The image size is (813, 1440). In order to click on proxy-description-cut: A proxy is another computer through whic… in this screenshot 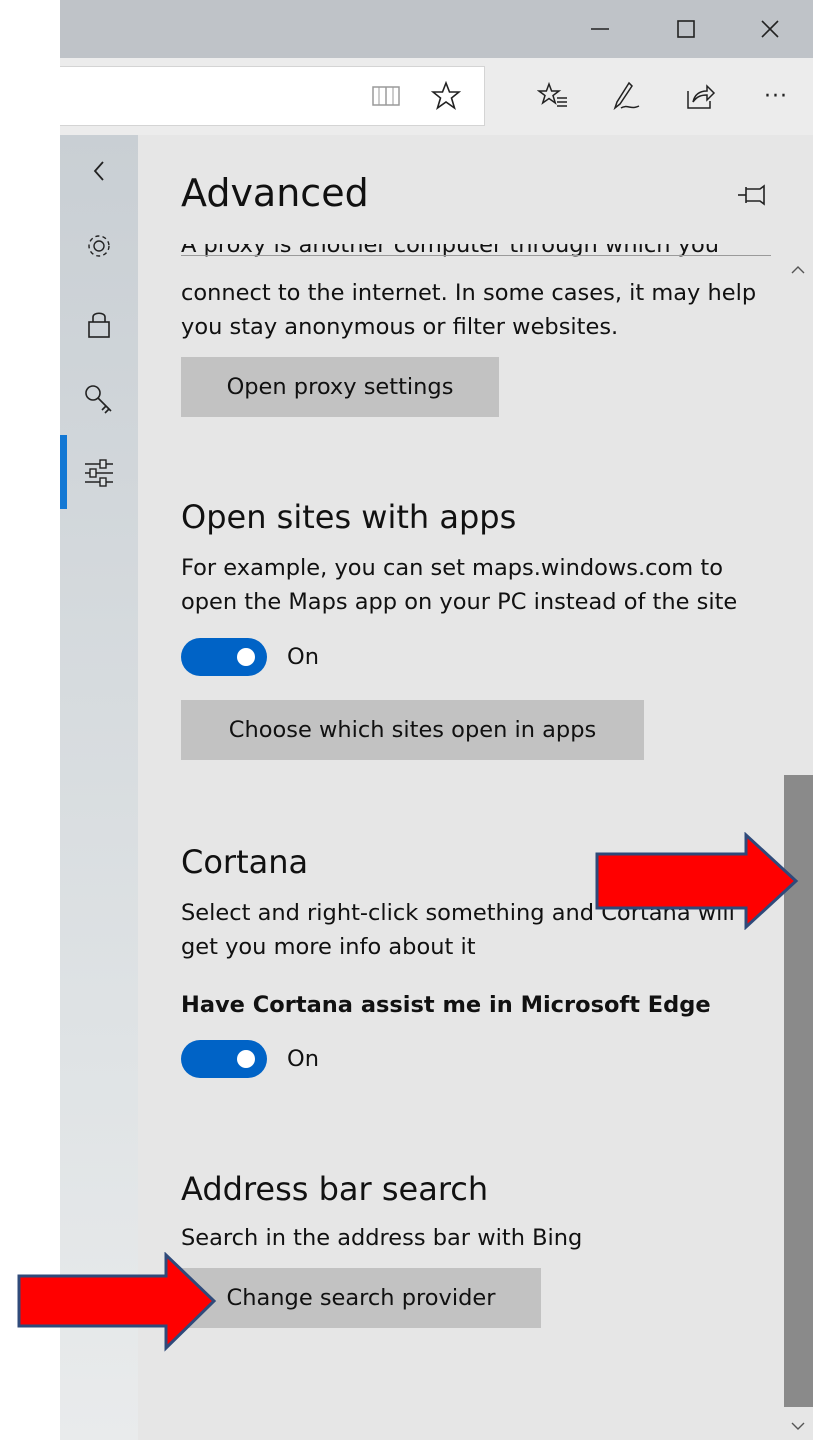, I will do `click(450, 251)`.